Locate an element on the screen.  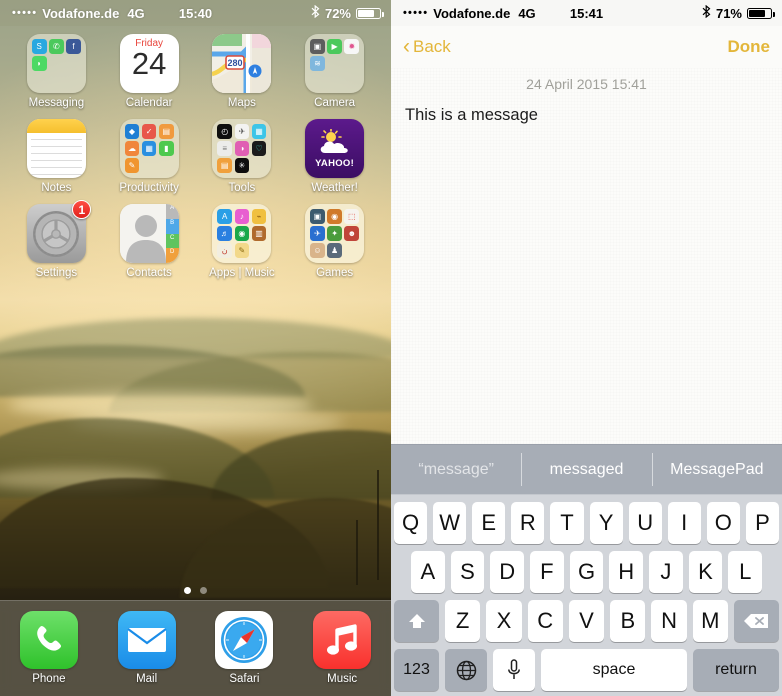
note-content-text: This is a message is located at coordinates (586, 115).